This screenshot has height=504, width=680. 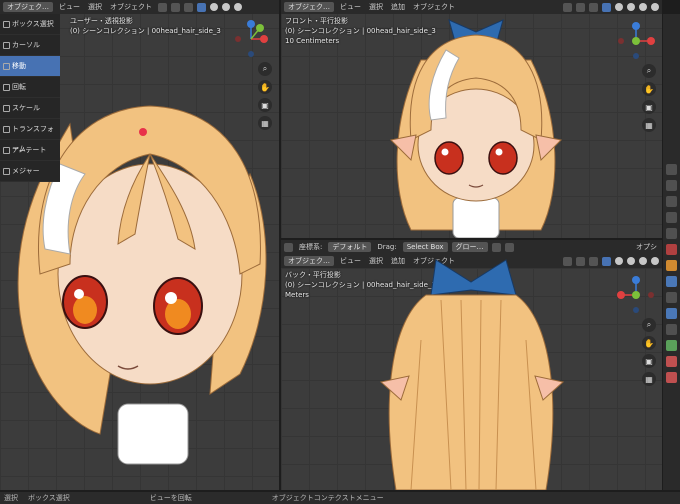 I want to click on tool-select-box: ボックス選択, so click(x=30, y=24).